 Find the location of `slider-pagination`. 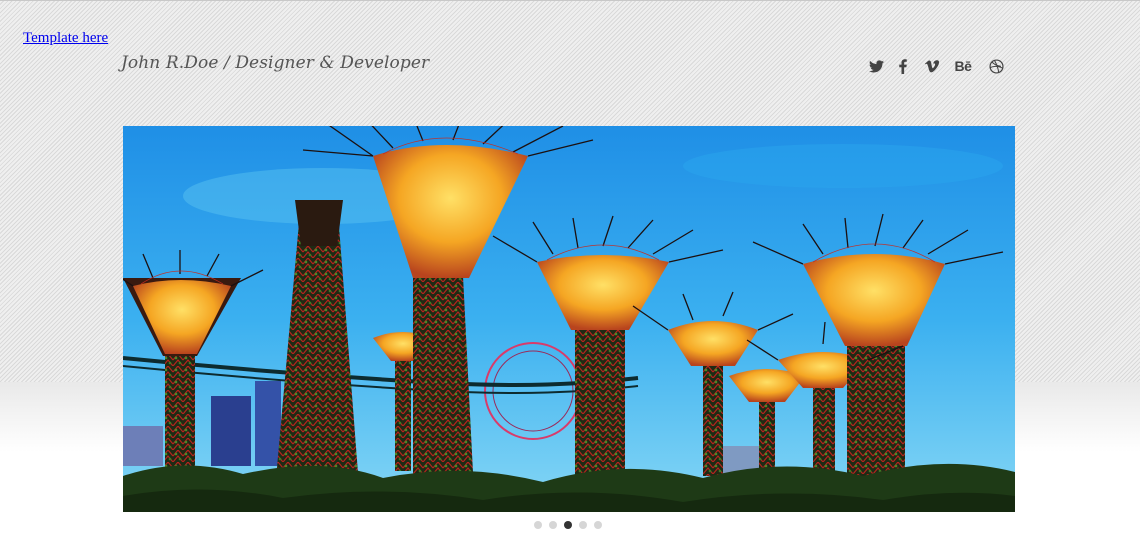

slider-pagination is located at coordinates (571, 525).